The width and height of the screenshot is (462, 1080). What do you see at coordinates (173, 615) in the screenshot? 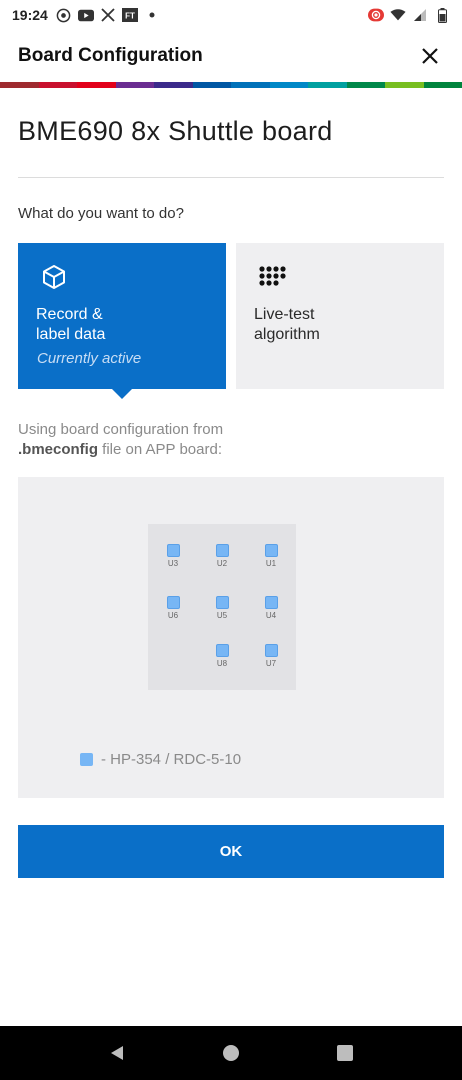
I see `sensor-label: U6` at bounding box center [173, 615].